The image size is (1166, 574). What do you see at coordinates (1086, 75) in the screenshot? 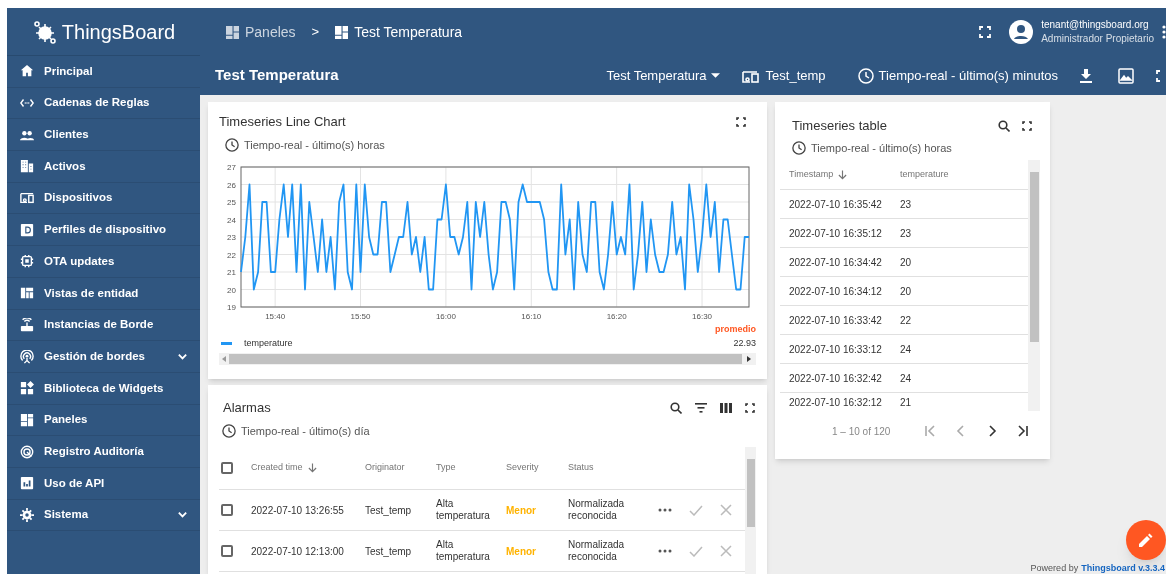
I see `download-icon` at bounding box center [1086, 75].